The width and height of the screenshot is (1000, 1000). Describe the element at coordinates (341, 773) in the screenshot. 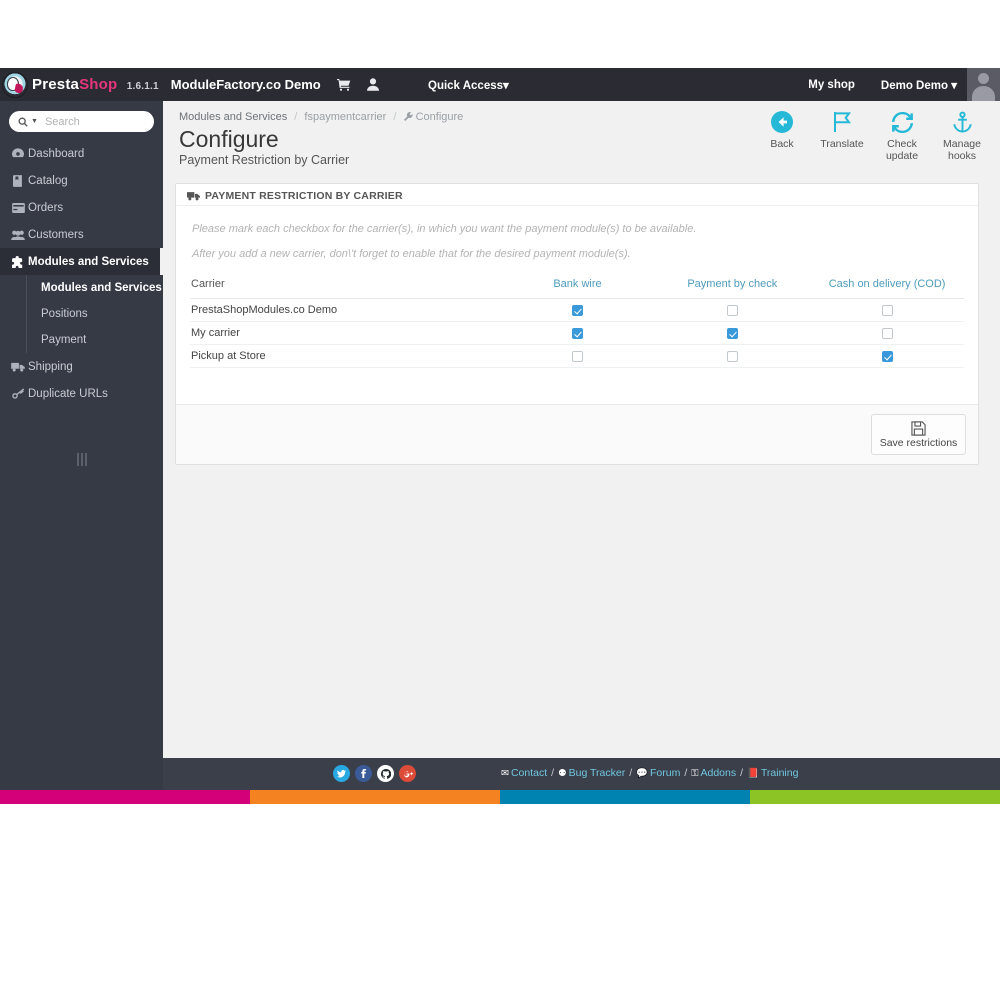

I see `twitter-icon` at that location.